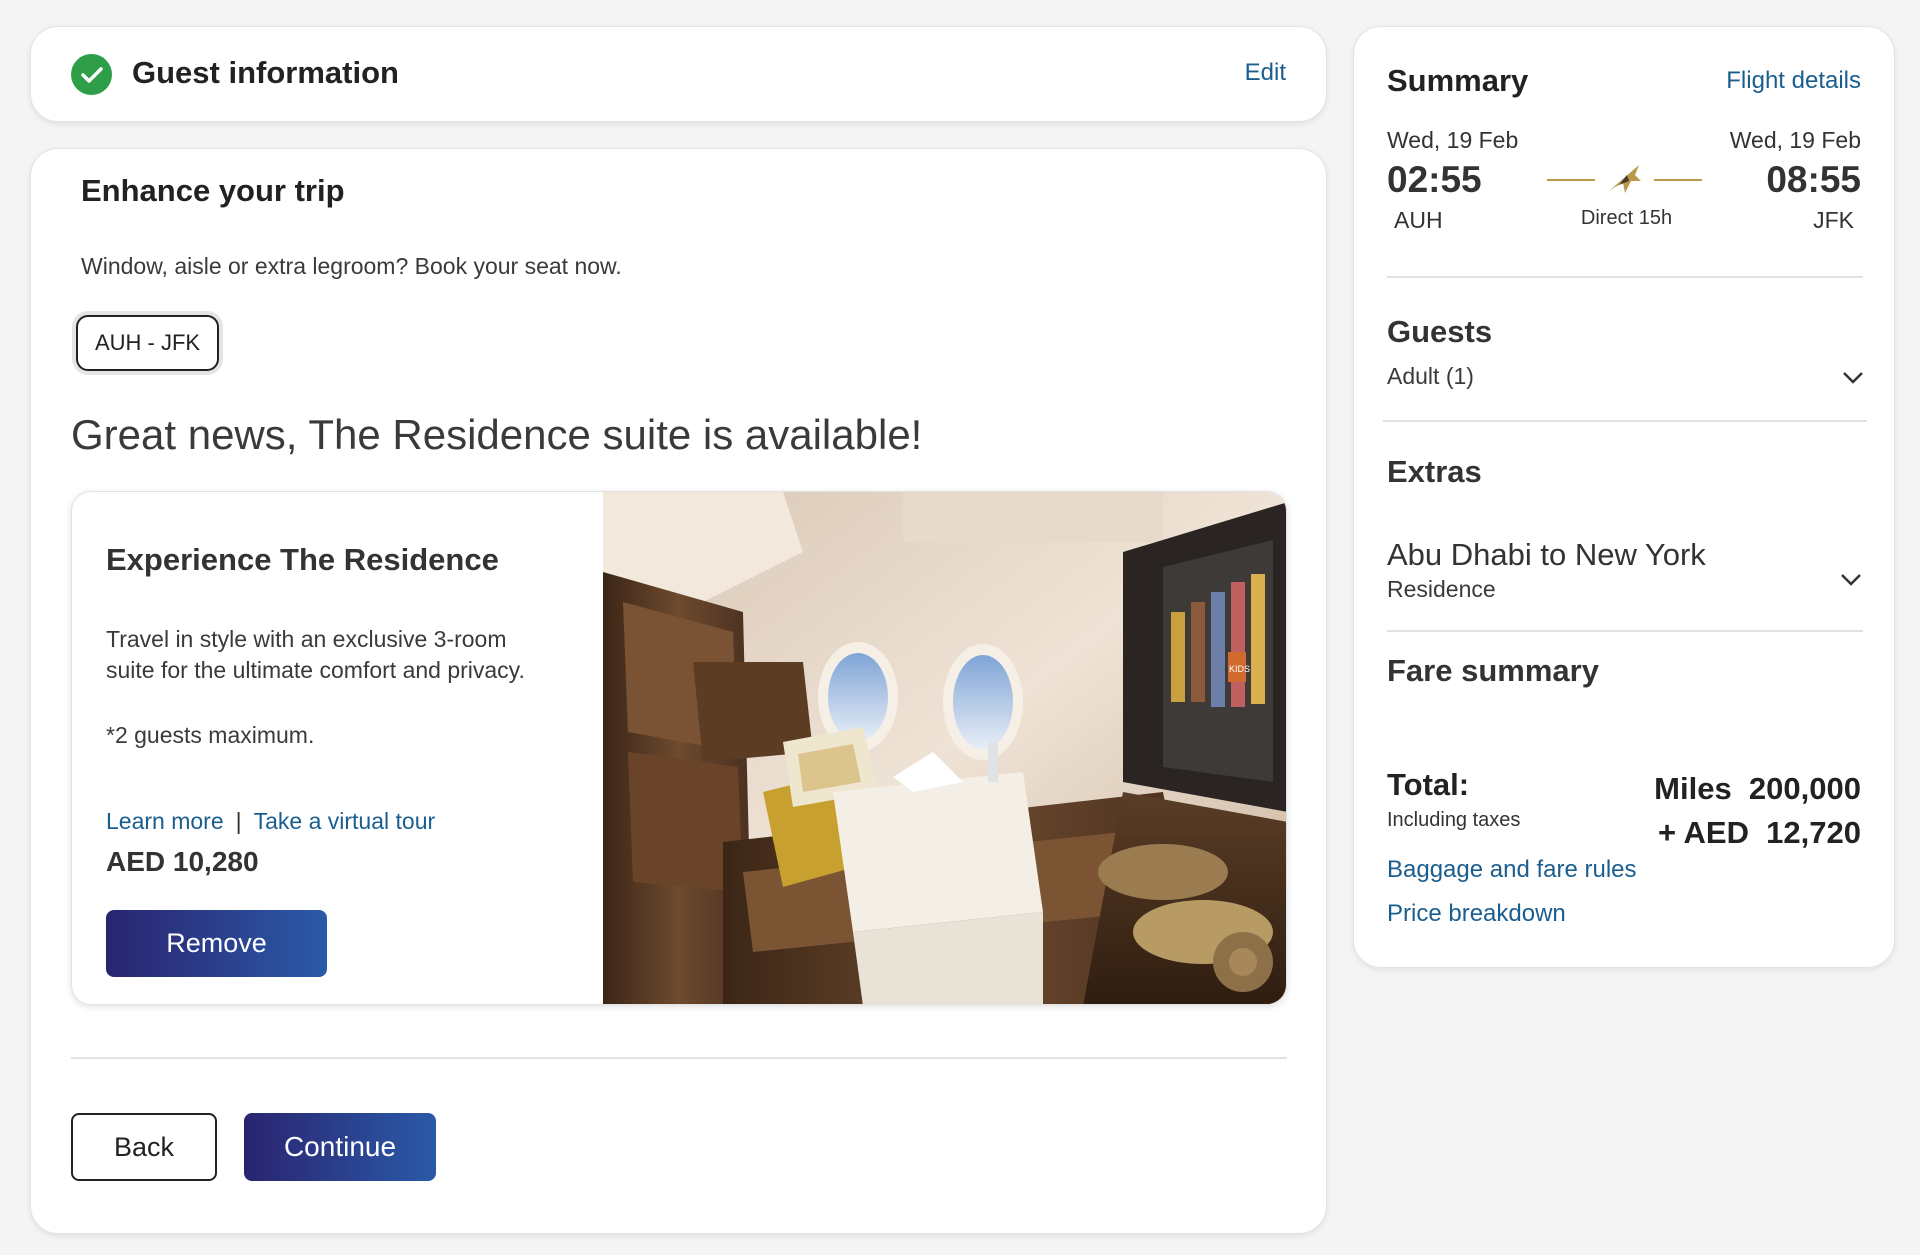 This screenshot has height=1255, width=1920. I want to click on departure-code: AUH, so click(1418, 220).